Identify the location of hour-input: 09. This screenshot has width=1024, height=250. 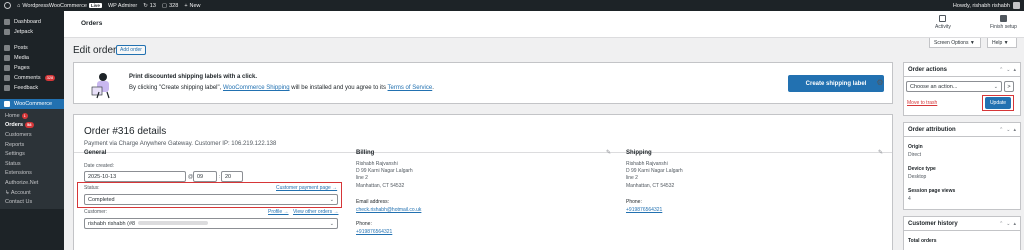
(205, 176).